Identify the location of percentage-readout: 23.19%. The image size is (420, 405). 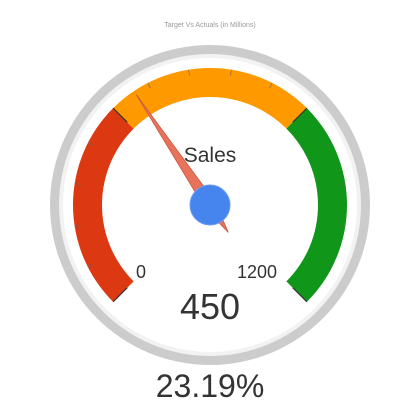
(210, 386).